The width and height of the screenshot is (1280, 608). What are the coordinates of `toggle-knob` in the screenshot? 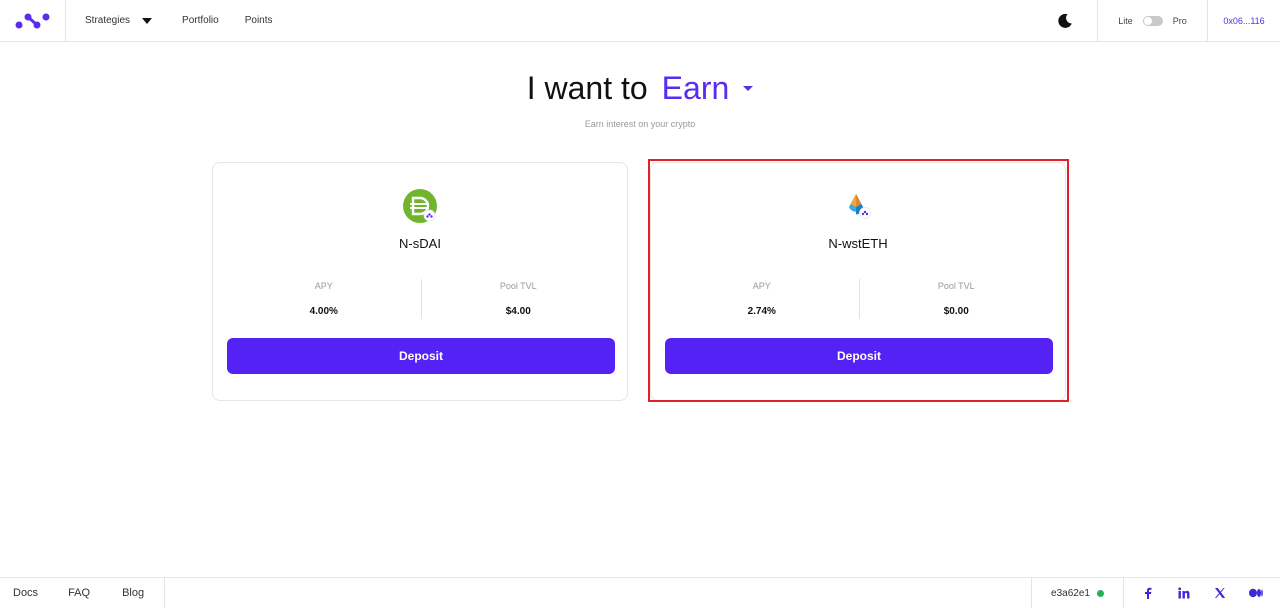 It's located at (1147, 20).